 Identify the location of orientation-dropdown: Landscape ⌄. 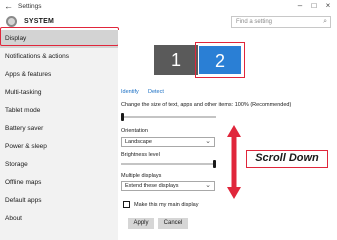
(168, 142).